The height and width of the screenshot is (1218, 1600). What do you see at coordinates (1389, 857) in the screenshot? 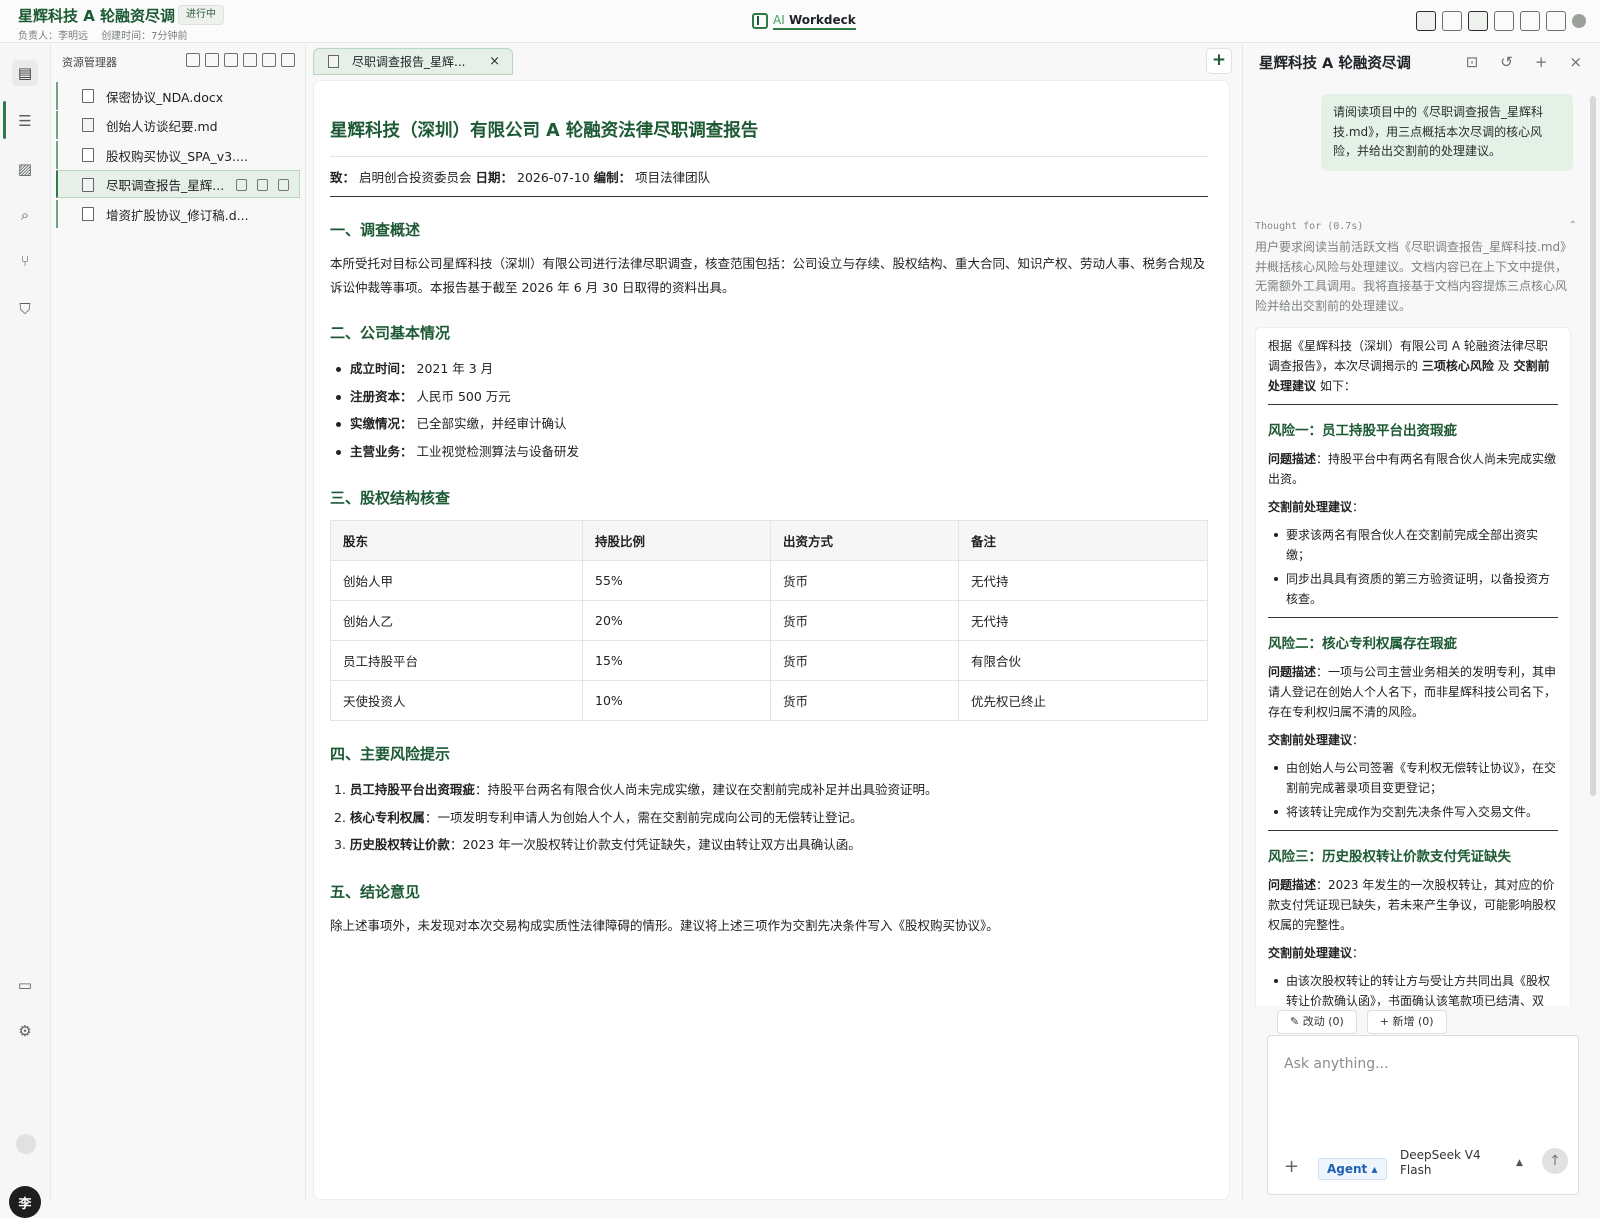
I see `risk-heading: 风险三：历史股权转让价款支付凭证缺失` at bounding box center [1389, 857].